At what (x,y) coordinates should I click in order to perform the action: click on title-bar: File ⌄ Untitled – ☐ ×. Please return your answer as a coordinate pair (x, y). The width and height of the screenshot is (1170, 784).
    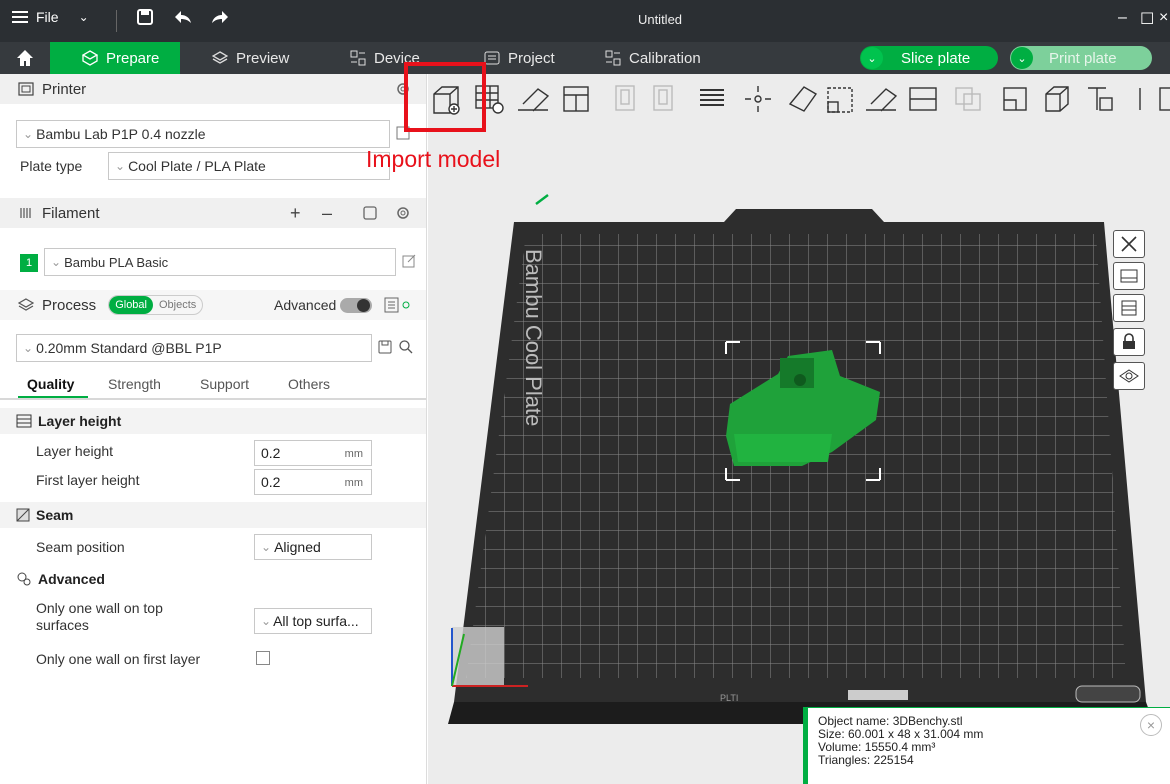
    Looking at the image, I should click on (585, 21).